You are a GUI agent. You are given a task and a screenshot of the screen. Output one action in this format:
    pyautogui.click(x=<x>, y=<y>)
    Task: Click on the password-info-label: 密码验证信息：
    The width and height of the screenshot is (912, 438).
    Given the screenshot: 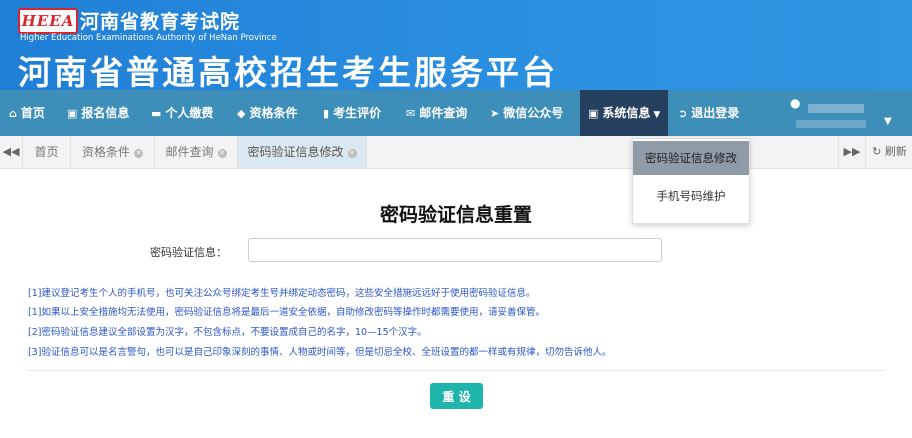 What is the action you would take?
    pyautogui.click(x=188, y=252)
    